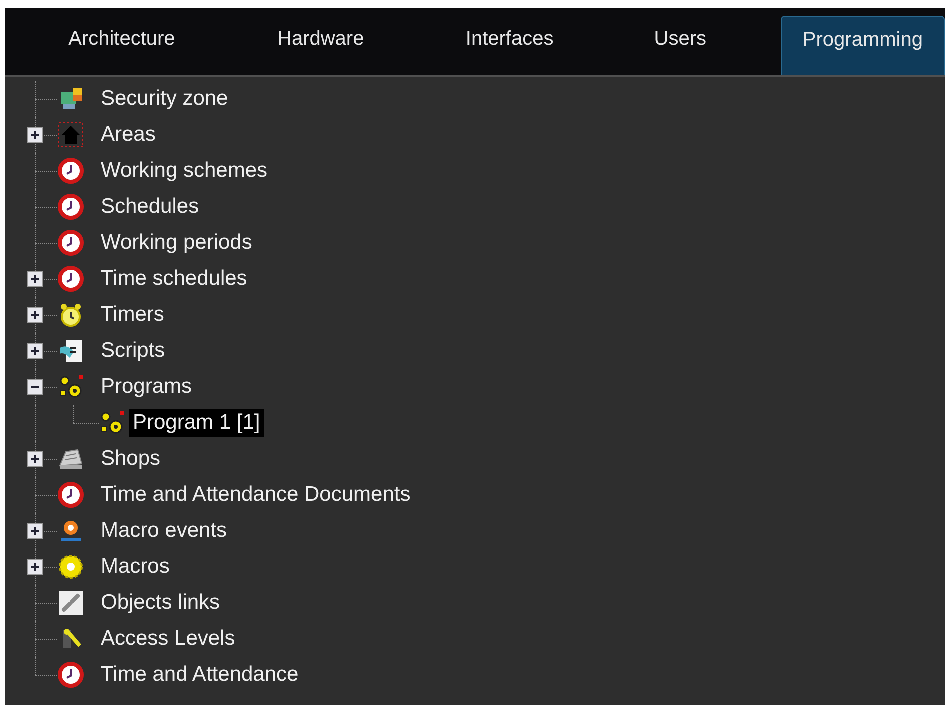 The image size is (947, 715). I want to click on tab: Interfaces, so click(509, 45).